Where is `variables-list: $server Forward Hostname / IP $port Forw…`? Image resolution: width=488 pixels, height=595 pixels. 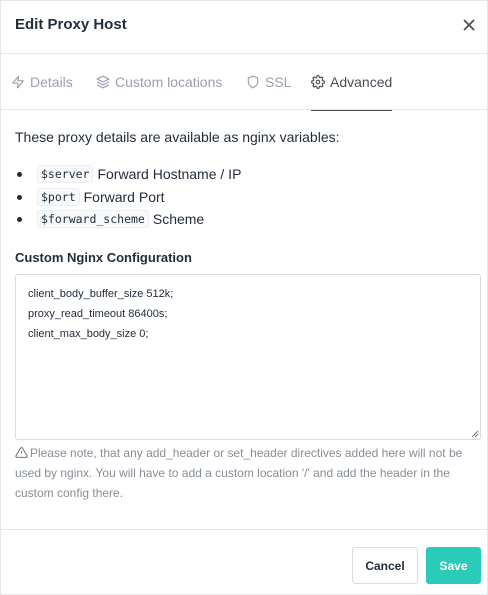 variables-list: $server Forward Hostname / IP $port Forw… is located at coordinates (129, 197).